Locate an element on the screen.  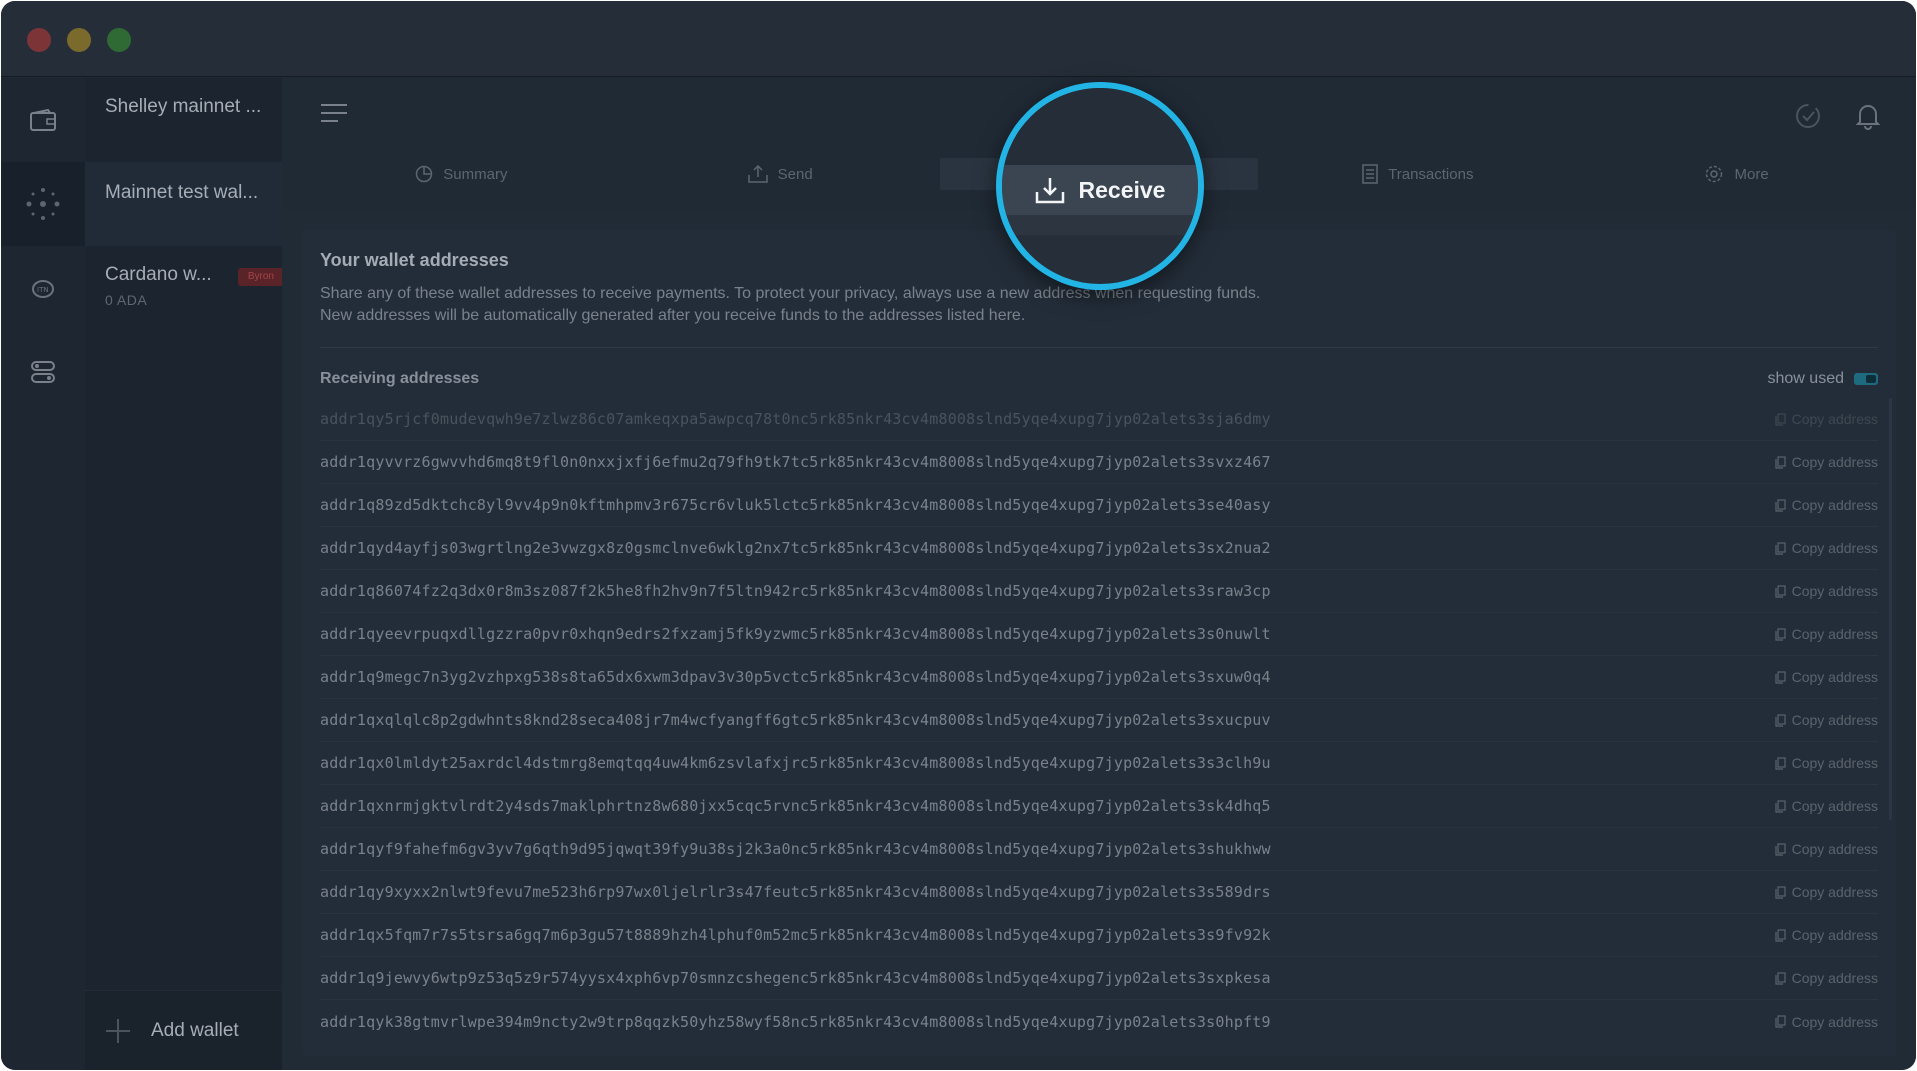
bell-icon is located at coordinates (1868, 117).